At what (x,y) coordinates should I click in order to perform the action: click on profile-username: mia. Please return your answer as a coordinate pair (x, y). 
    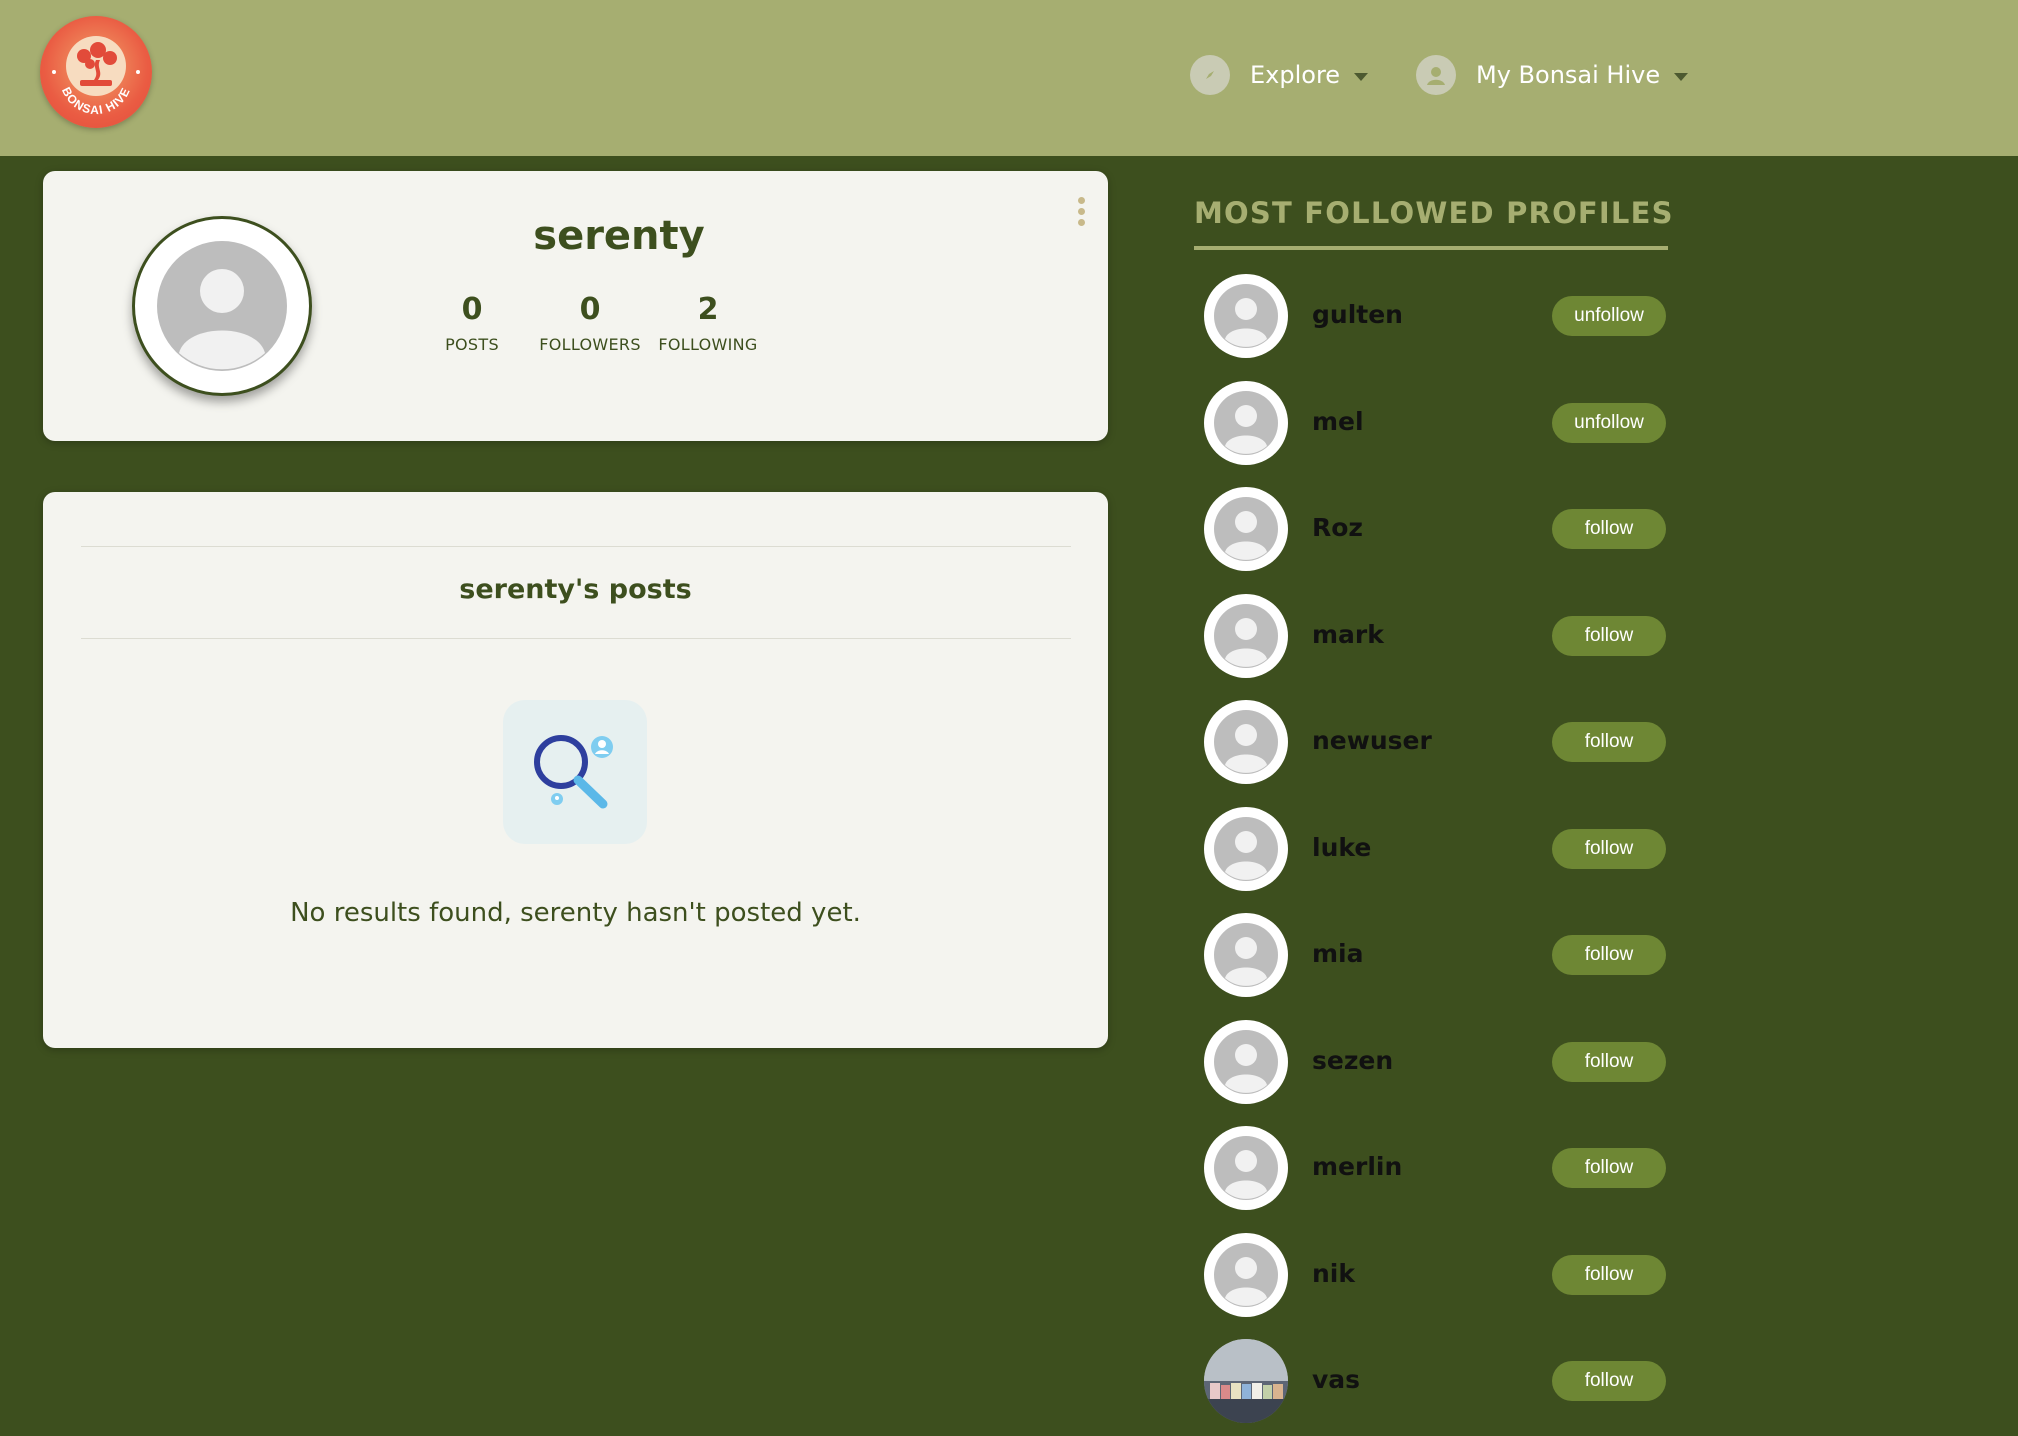
    Looking at the image, I should click on (1338, 953).